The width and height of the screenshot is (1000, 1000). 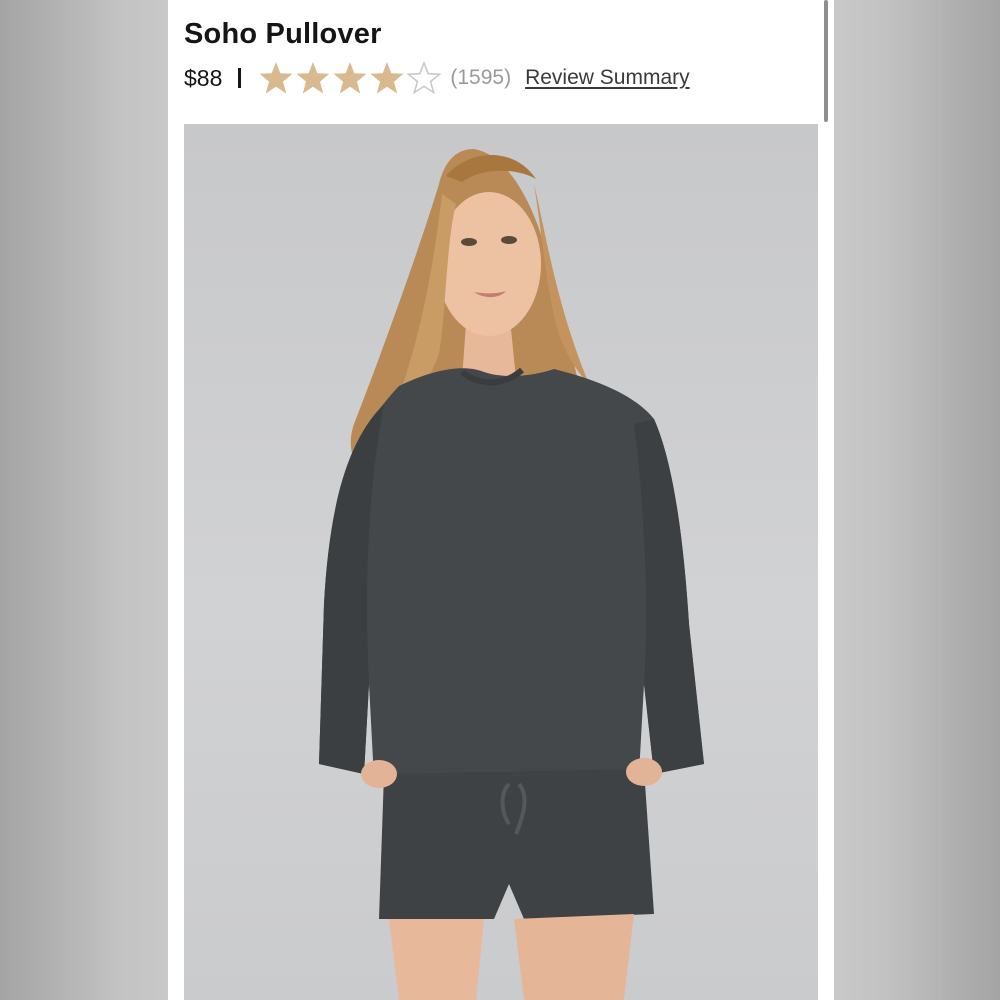 I want to click on scrollbar-thumb, so click(x=826, y=61).